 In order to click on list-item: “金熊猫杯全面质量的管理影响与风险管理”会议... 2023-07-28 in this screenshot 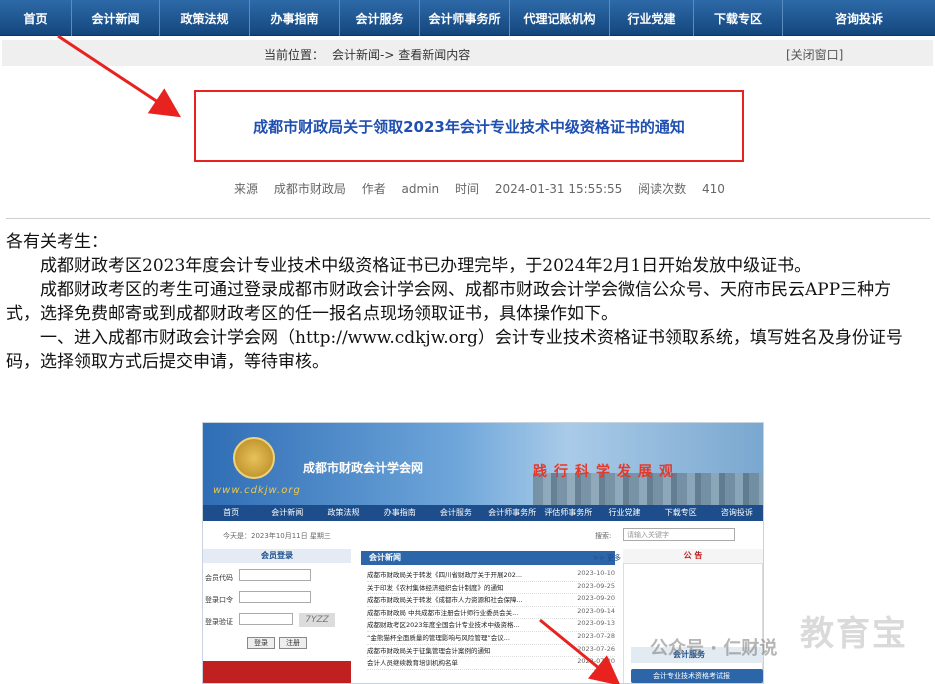, I will do `click(491, 638)`.